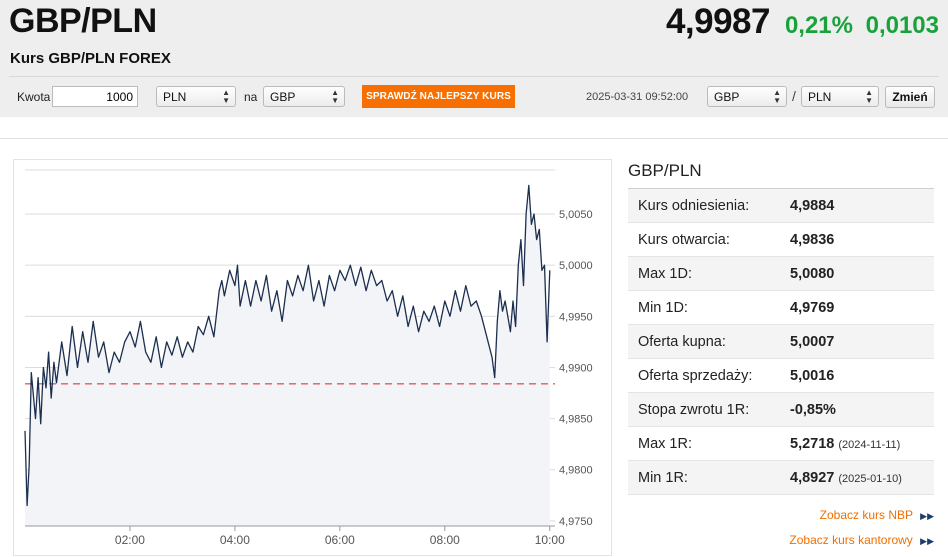 Image resolution: width=948 pixels, height=557 pixels. I want to click on stat-value-number: -0,85%, so click(813, 410).